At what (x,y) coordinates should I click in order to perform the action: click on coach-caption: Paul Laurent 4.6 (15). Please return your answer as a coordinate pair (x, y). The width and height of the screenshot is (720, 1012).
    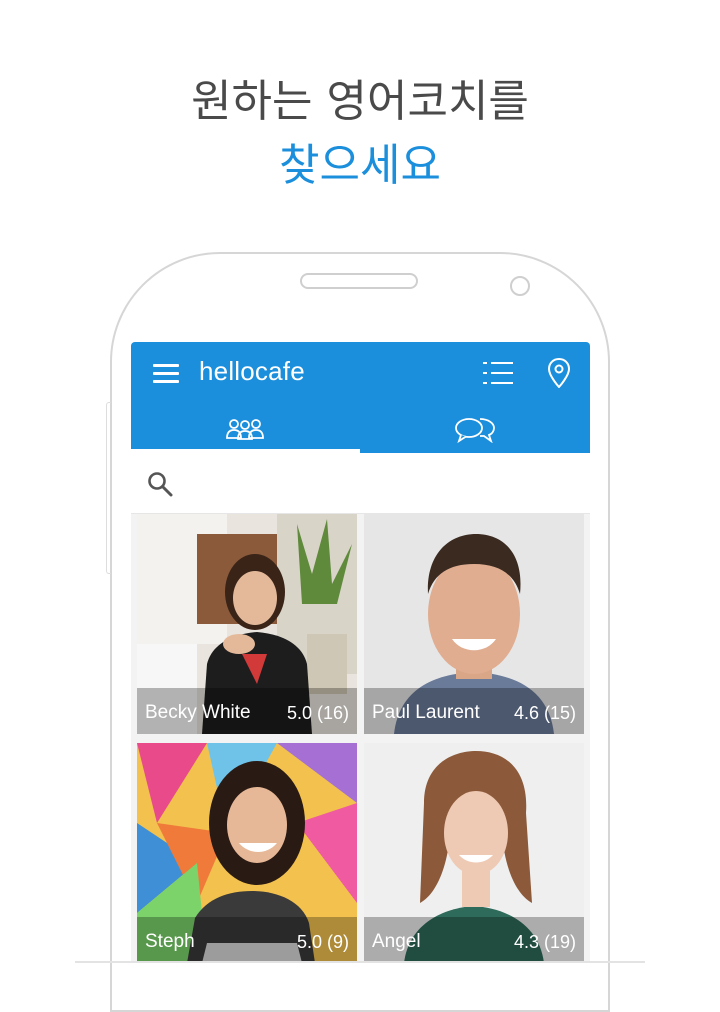
    Looking at the image, I should click on (474, 711).